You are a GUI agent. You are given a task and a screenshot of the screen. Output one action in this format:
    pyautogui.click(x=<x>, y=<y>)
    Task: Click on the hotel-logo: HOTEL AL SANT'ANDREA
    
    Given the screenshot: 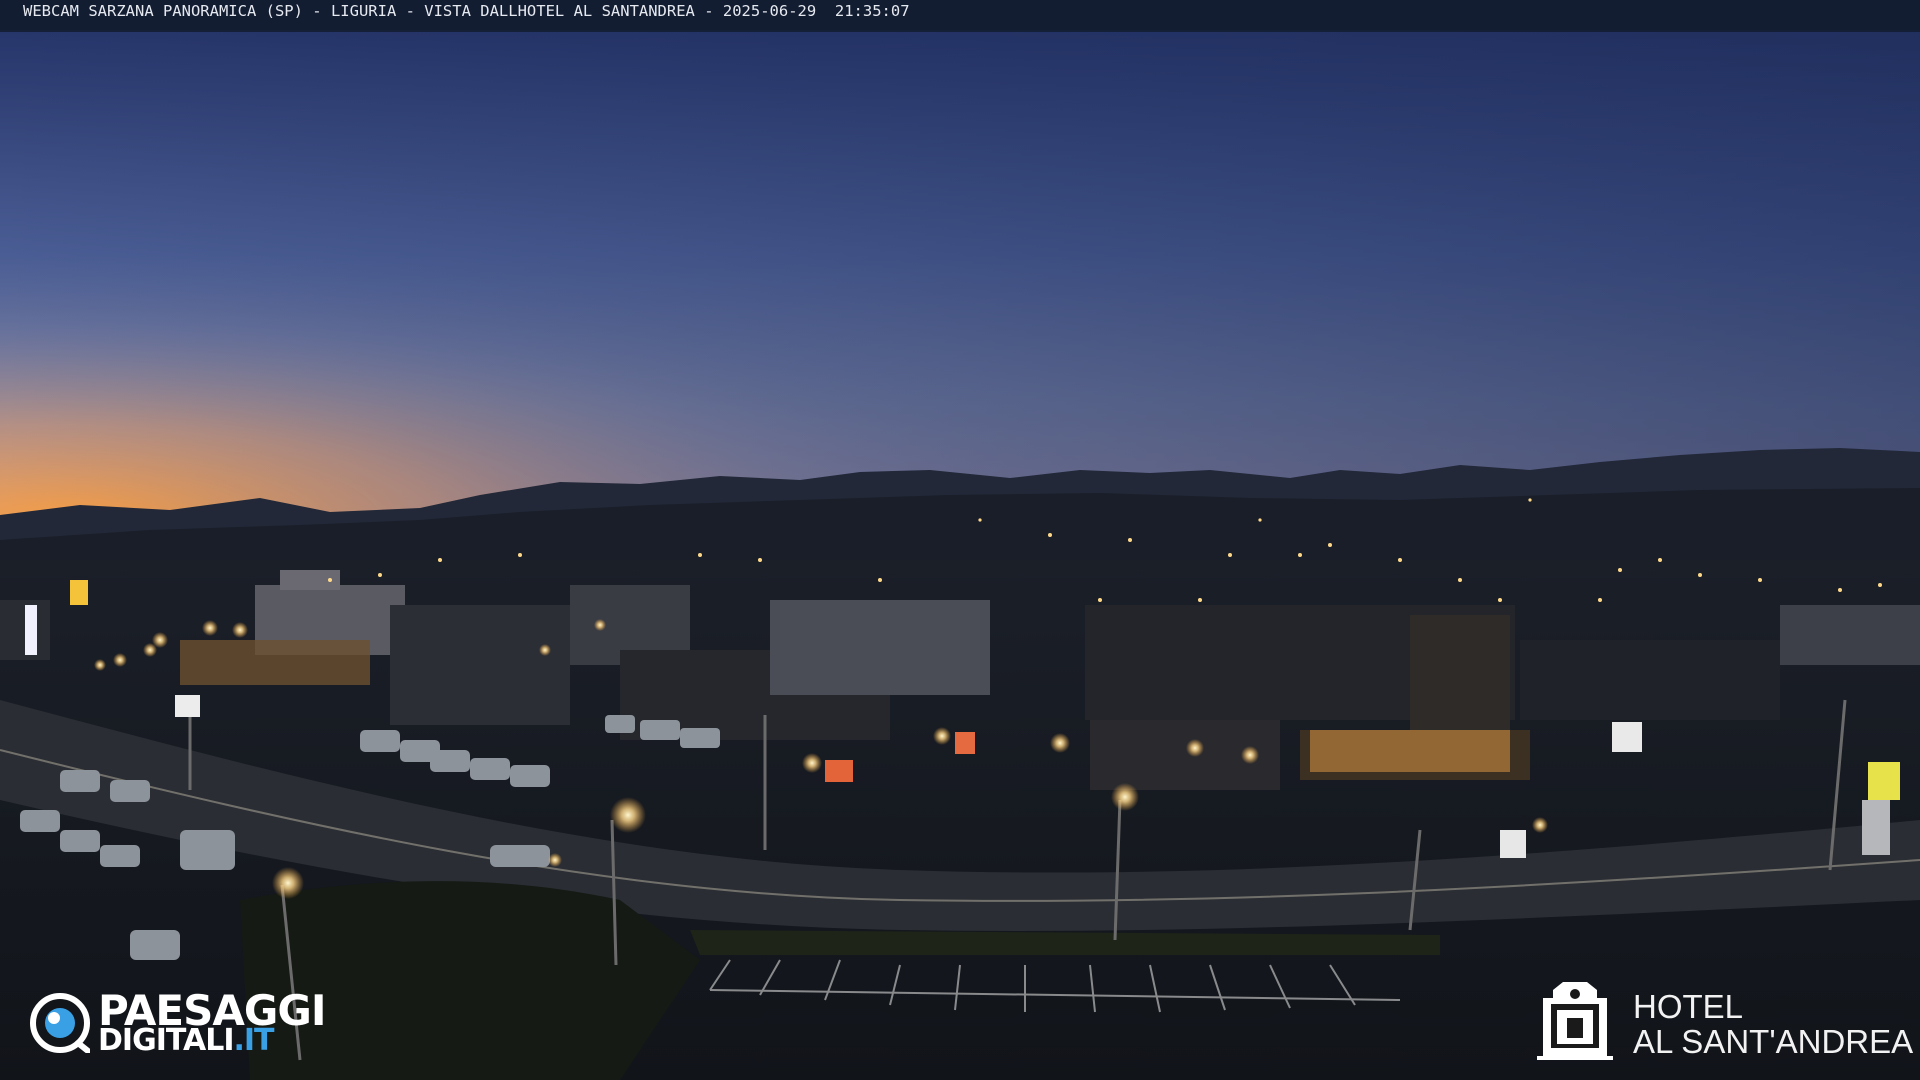 What is the action you would take?
    pyautogui.click(x=1723, y=1023)
    